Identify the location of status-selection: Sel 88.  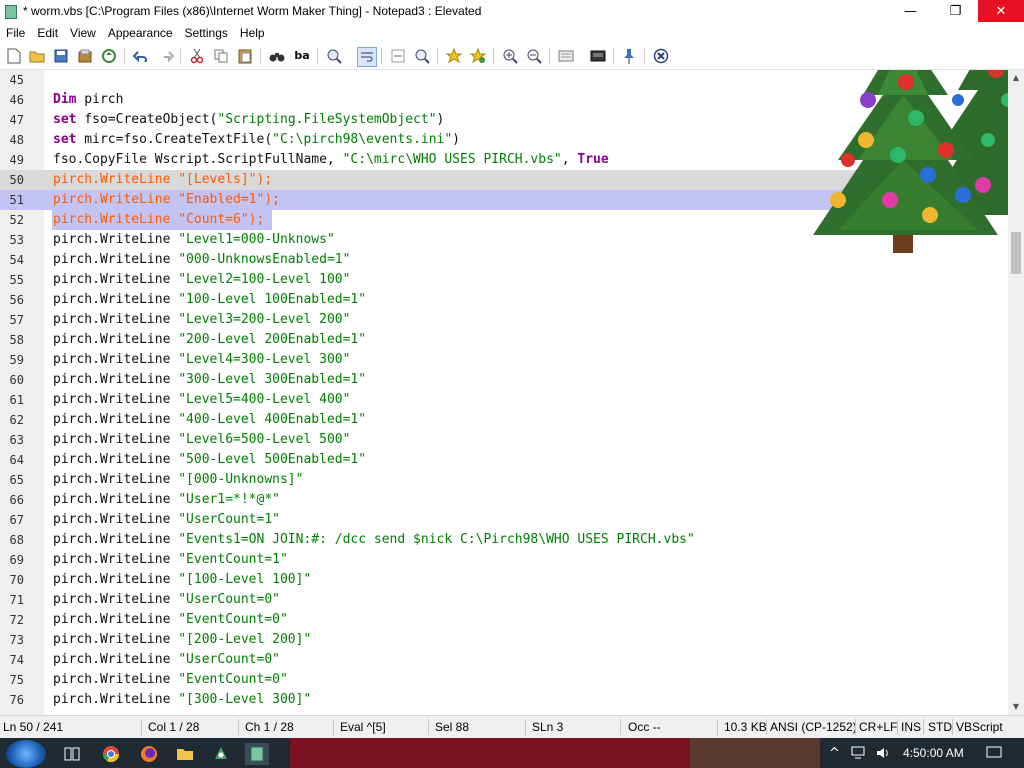
(452, 727).